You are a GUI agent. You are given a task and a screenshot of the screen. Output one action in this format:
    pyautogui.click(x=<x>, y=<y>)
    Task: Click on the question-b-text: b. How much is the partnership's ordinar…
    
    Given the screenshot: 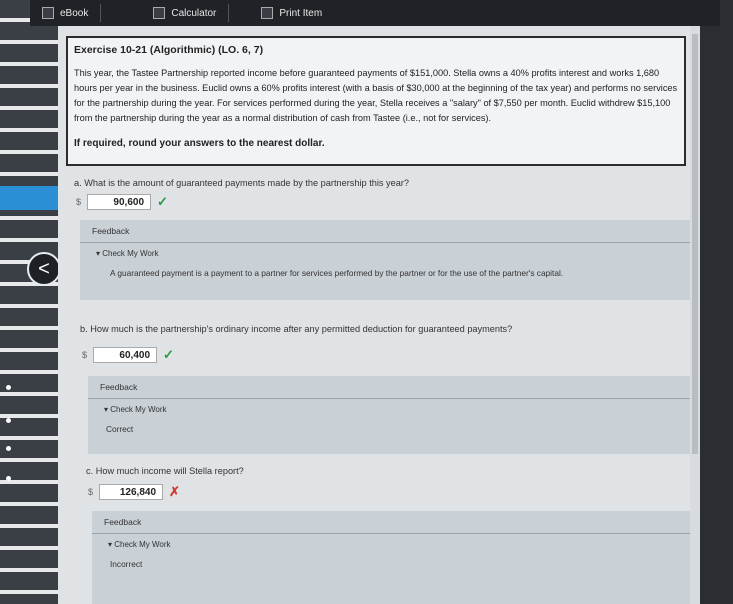 What is the action you would take?
    pyautogui.click(x=296, y=329)
    